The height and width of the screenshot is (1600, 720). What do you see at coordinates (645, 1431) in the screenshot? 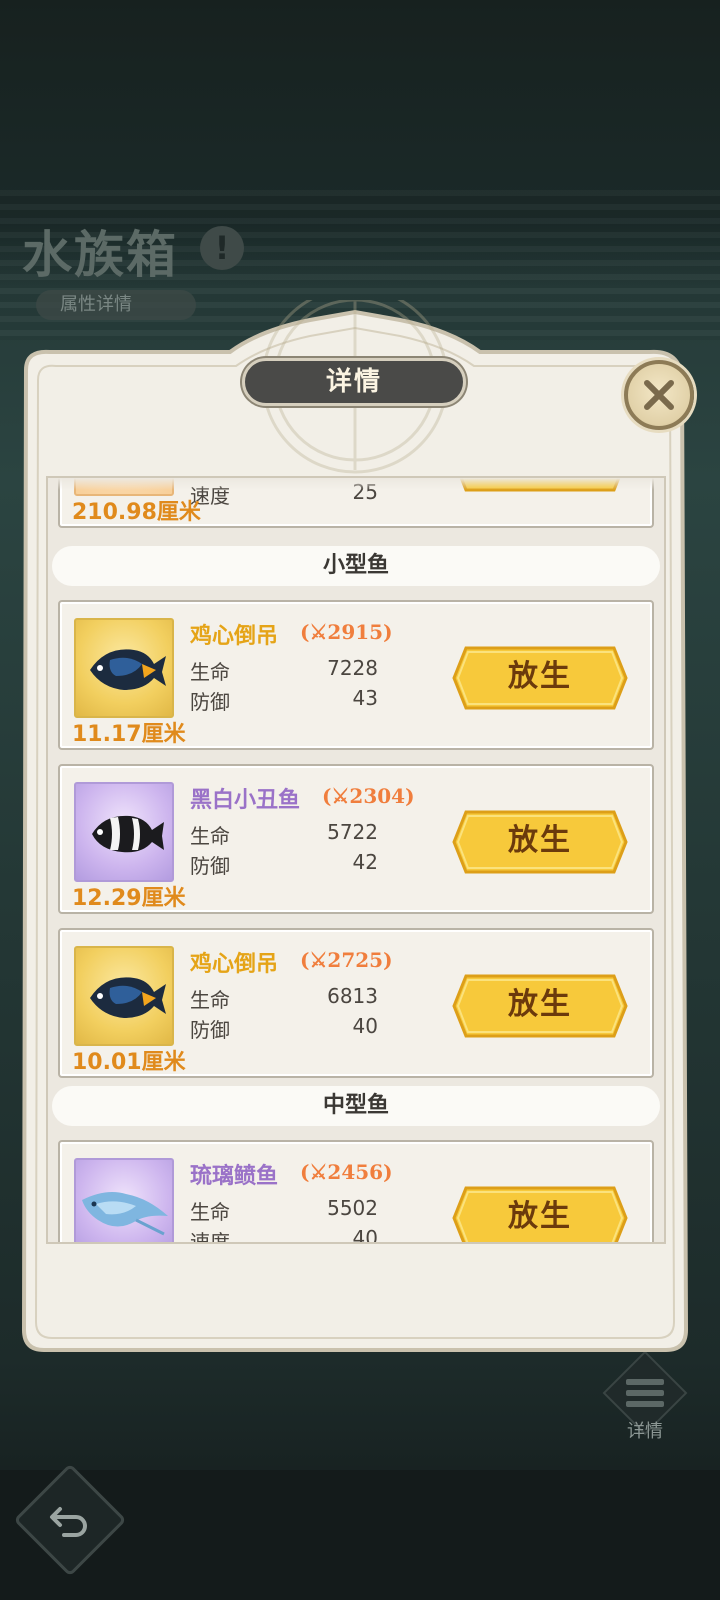
I see `side-detail-label: 详情` at bounding box center [645, 1431].